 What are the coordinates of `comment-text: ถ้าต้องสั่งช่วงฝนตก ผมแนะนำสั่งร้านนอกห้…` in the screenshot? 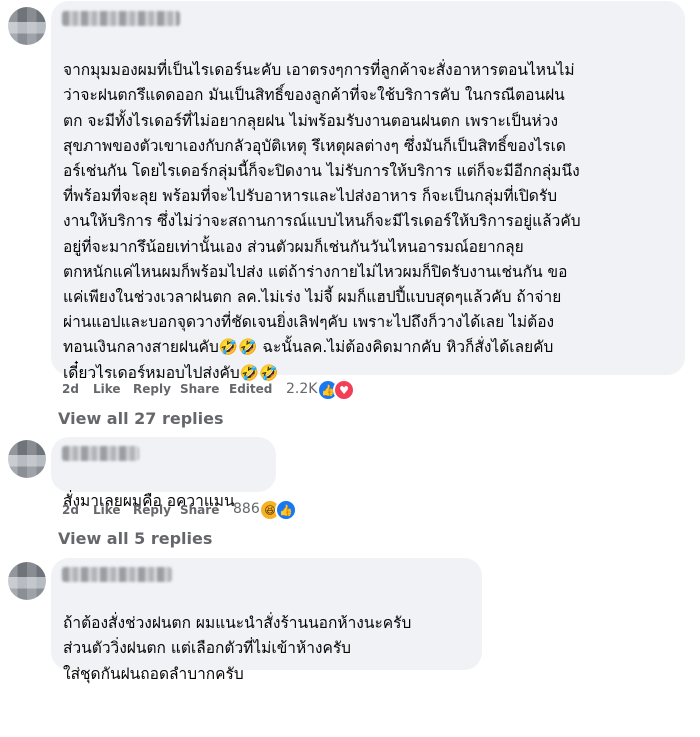 It's located at (237, 661).